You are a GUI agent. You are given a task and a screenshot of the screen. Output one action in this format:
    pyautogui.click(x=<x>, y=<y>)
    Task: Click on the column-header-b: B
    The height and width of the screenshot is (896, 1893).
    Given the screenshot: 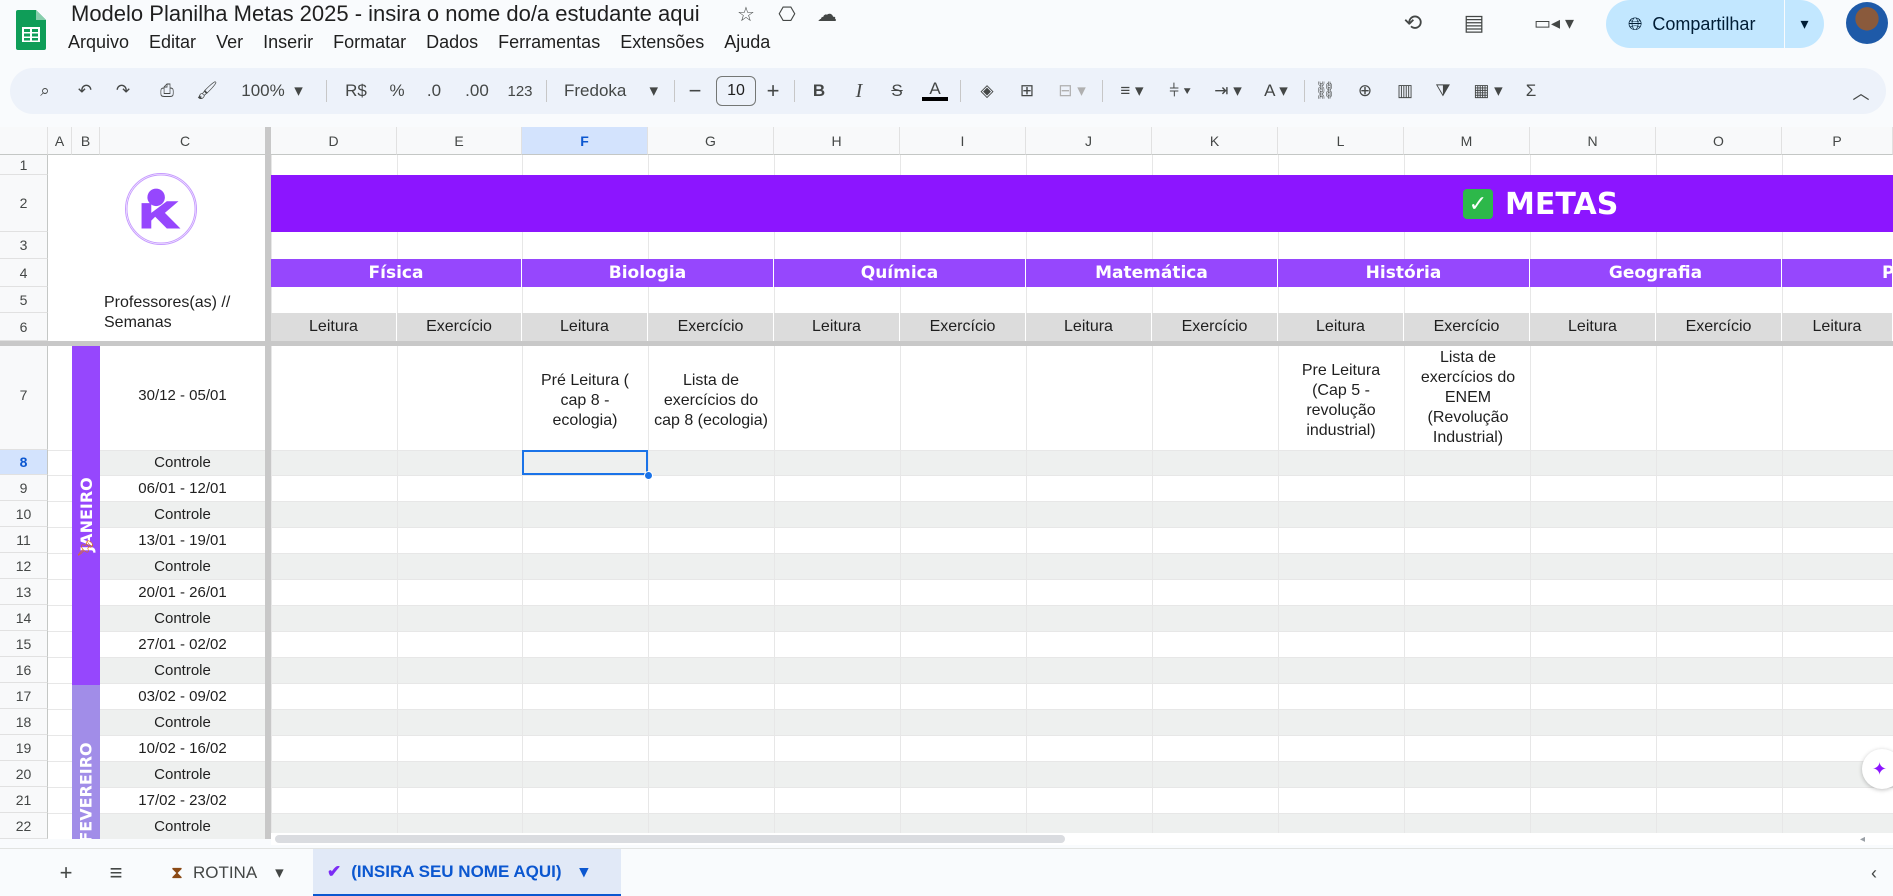 What is the action you would take?
    pyautogui.click(x=86, y=141)
    